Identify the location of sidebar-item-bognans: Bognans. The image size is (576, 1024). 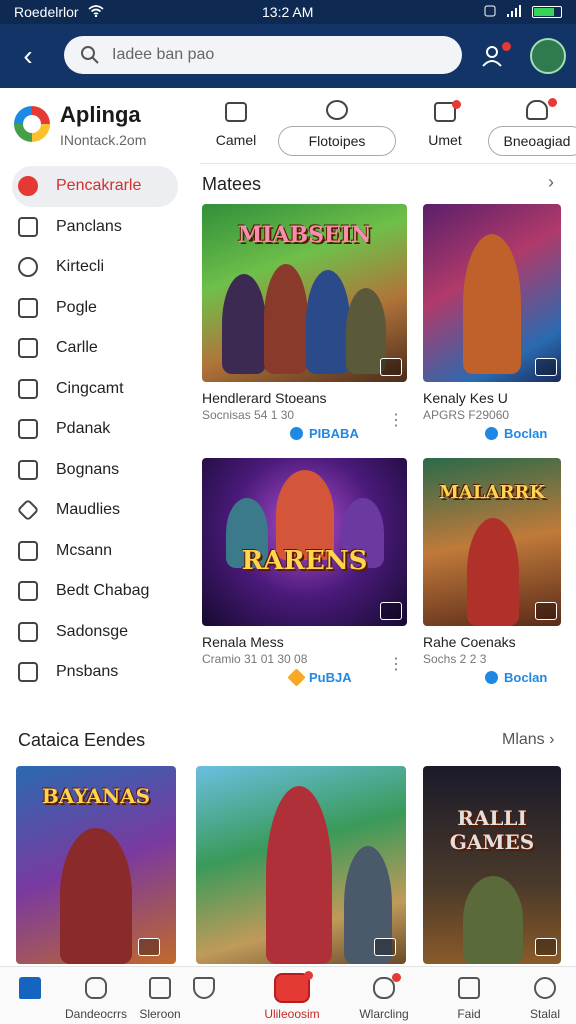
(95, 470).